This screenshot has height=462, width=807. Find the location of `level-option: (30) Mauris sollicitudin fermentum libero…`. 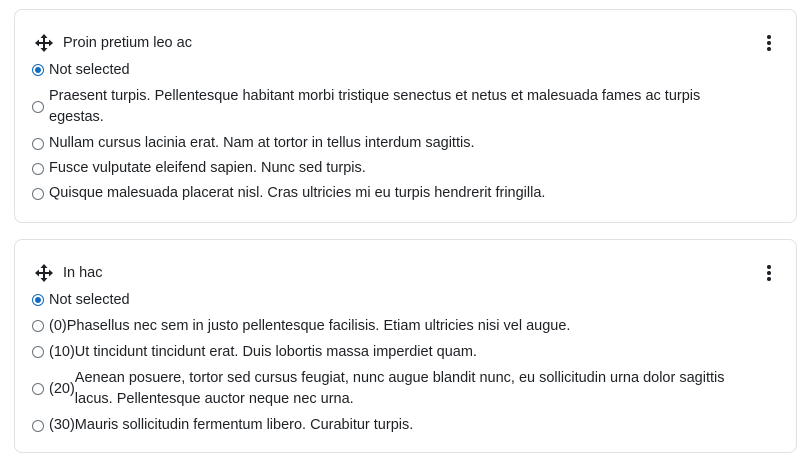

level-option: (30) Mauris sollicitudin fermentum libero… is located at coordinates (393, 425).